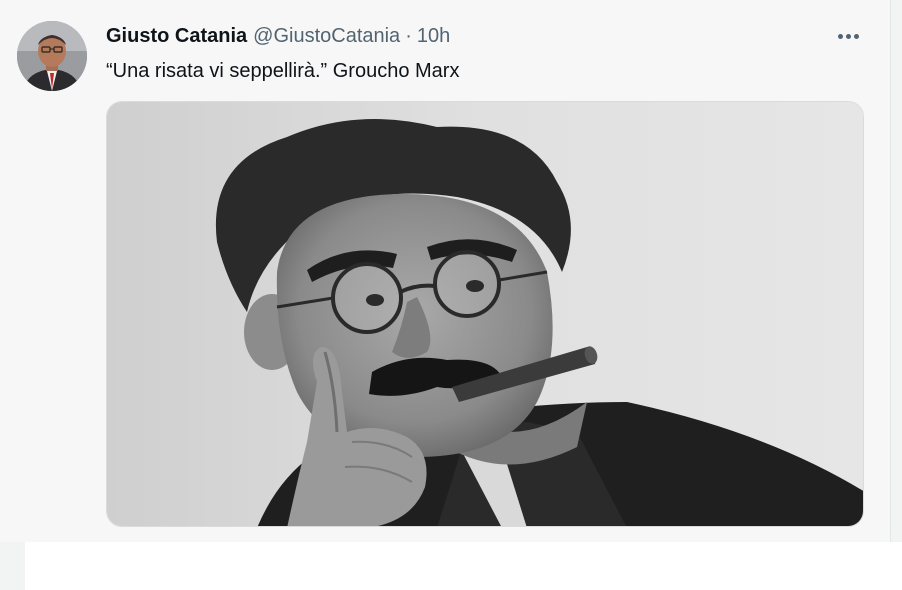 Image resolution: width=902 pixels, height=590 pixels. Describe the element at coordinates (851, 36) in the screenshot. I see `more-horizontal-icon` at that location.